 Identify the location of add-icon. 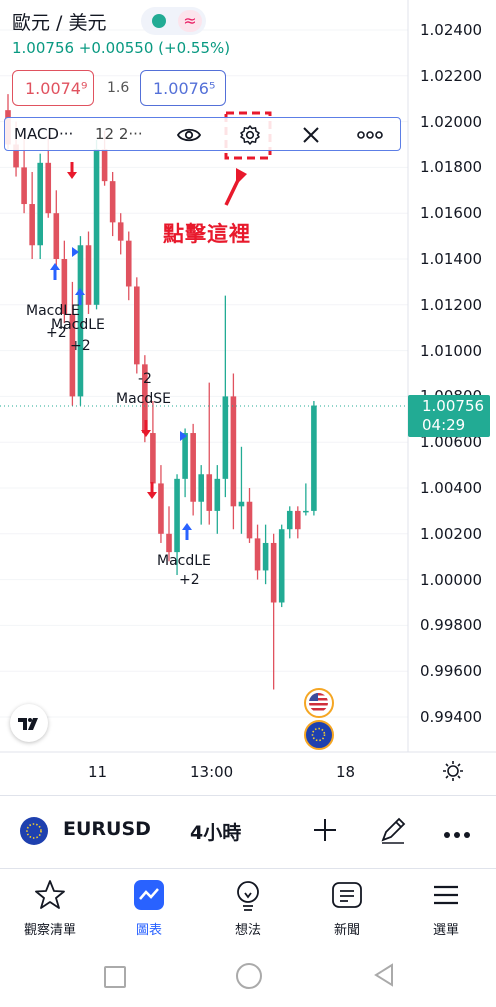
(325, 830).